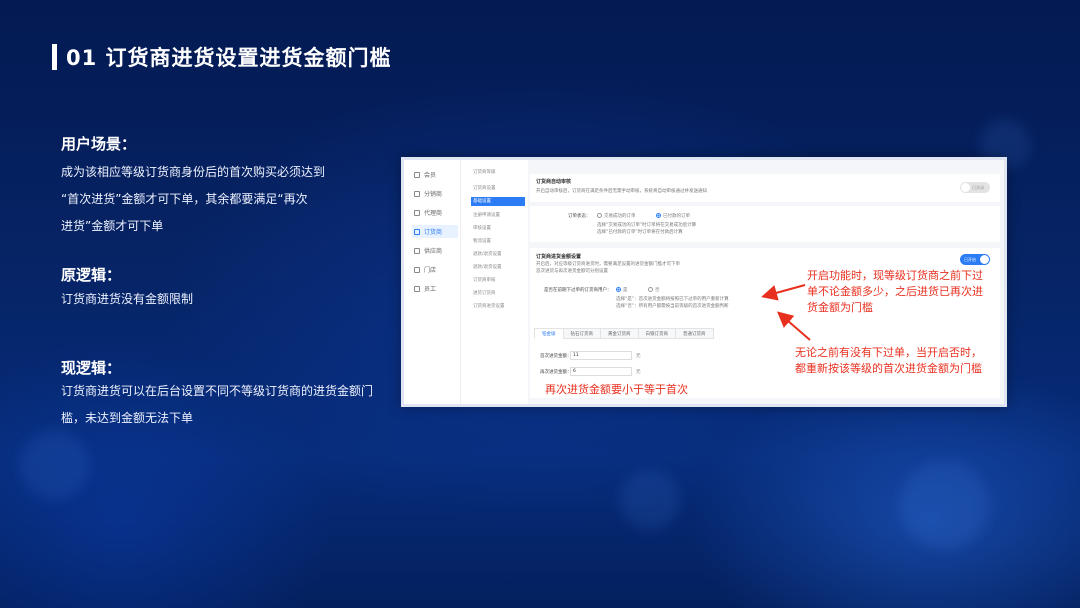  I want to click on order-status-radio-paid, so click(658, 215).